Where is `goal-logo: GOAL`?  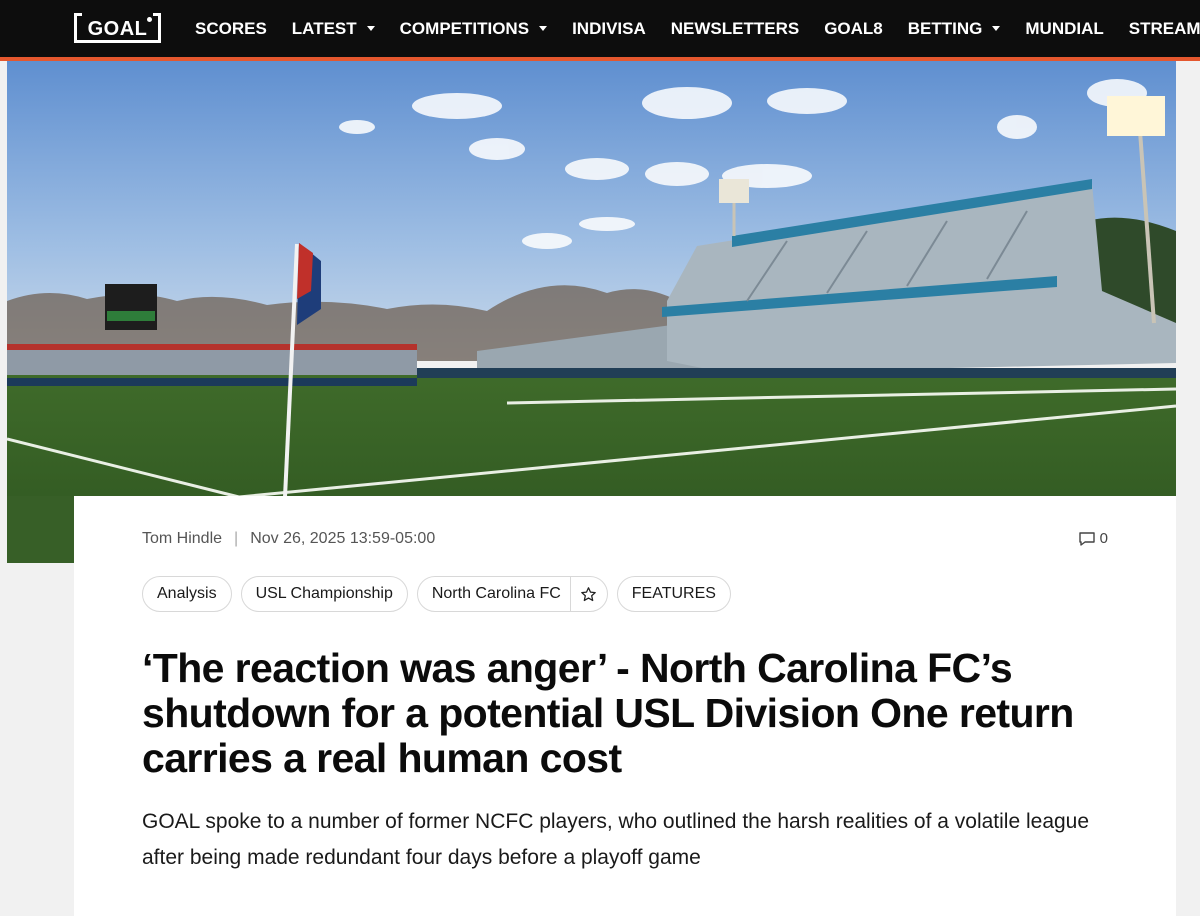 goal-logo: GOAL is located at coordinates (117, 28).